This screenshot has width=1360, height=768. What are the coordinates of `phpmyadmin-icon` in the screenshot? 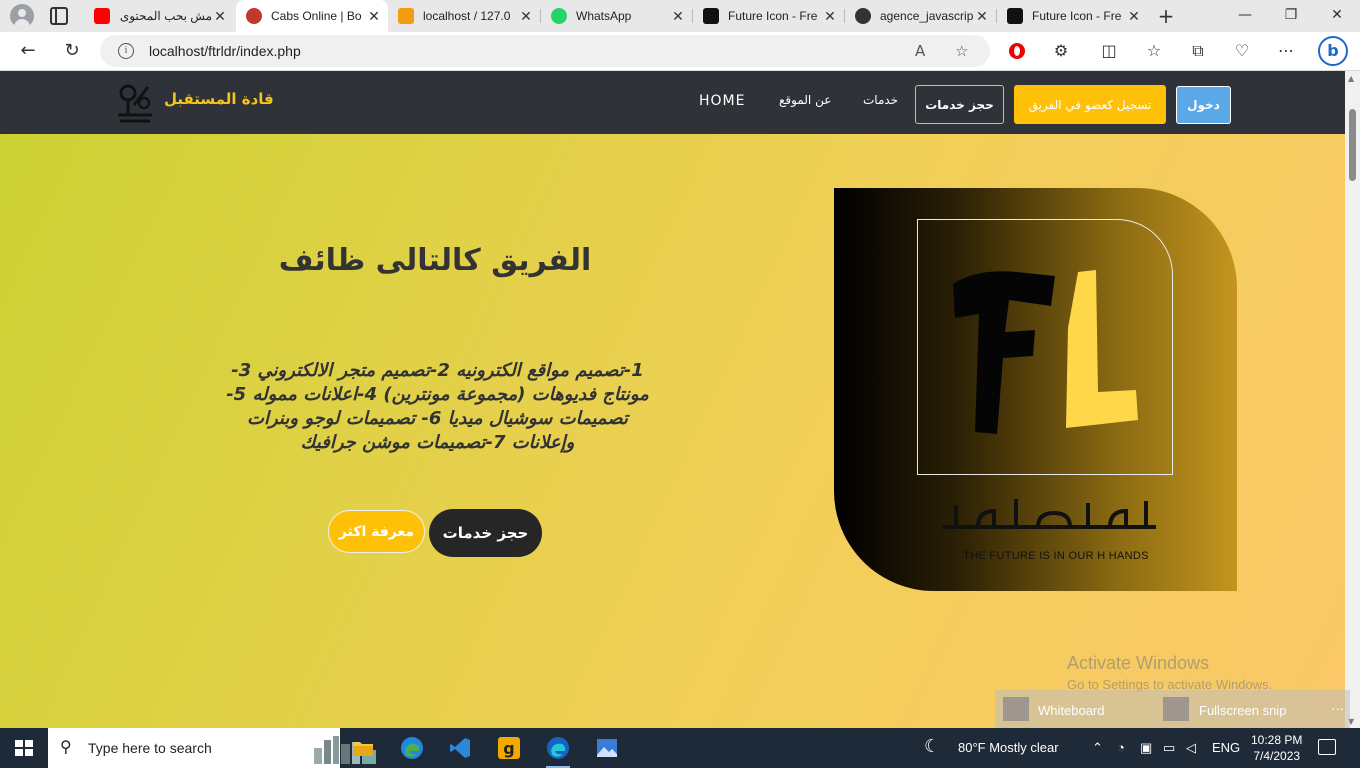 It's located at (406, 16).